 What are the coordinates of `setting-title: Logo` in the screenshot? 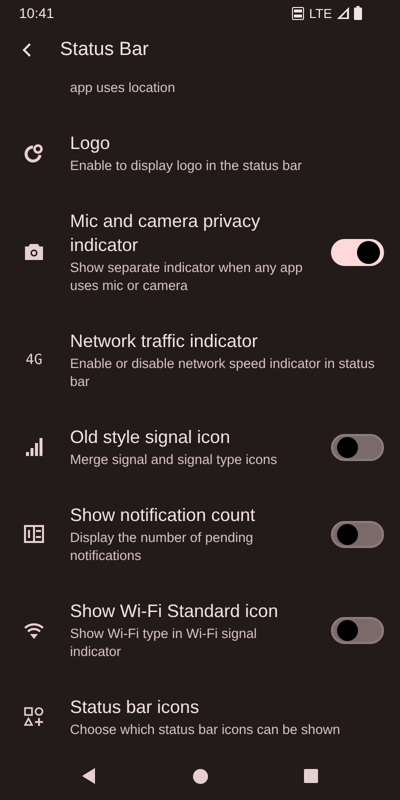 It's located at (90, 143).